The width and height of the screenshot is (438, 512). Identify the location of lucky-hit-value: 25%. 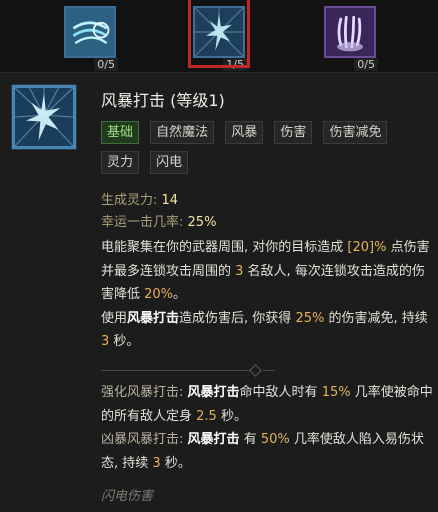
(202, 222).